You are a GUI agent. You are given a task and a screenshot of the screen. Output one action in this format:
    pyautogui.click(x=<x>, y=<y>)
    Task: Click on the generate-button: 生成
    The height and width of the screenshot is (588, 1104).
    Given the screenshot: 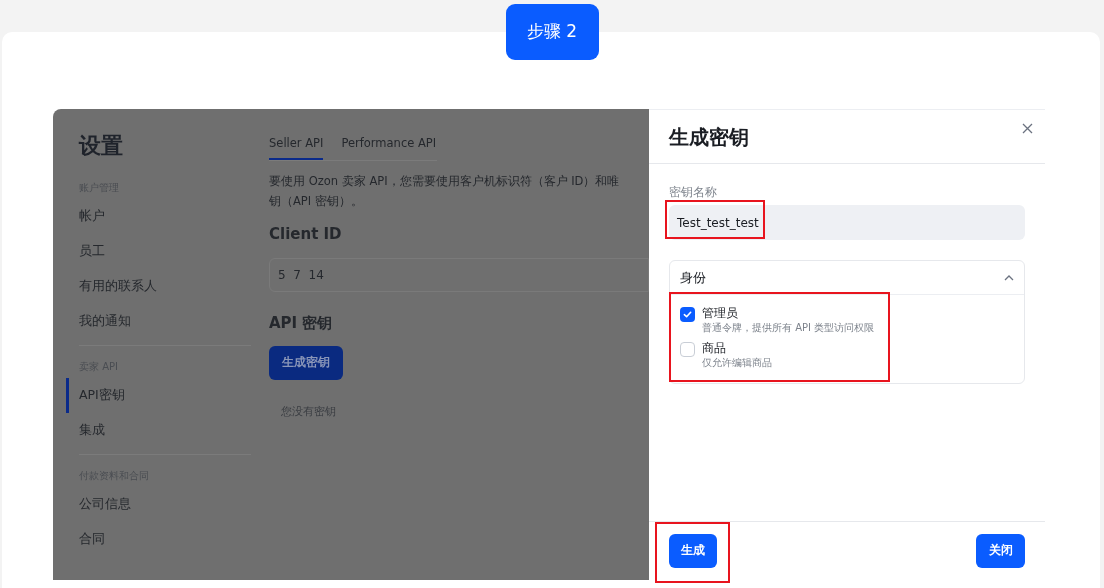 What is the action you would take?
    pyautogui.click(x=693, y=551)
    